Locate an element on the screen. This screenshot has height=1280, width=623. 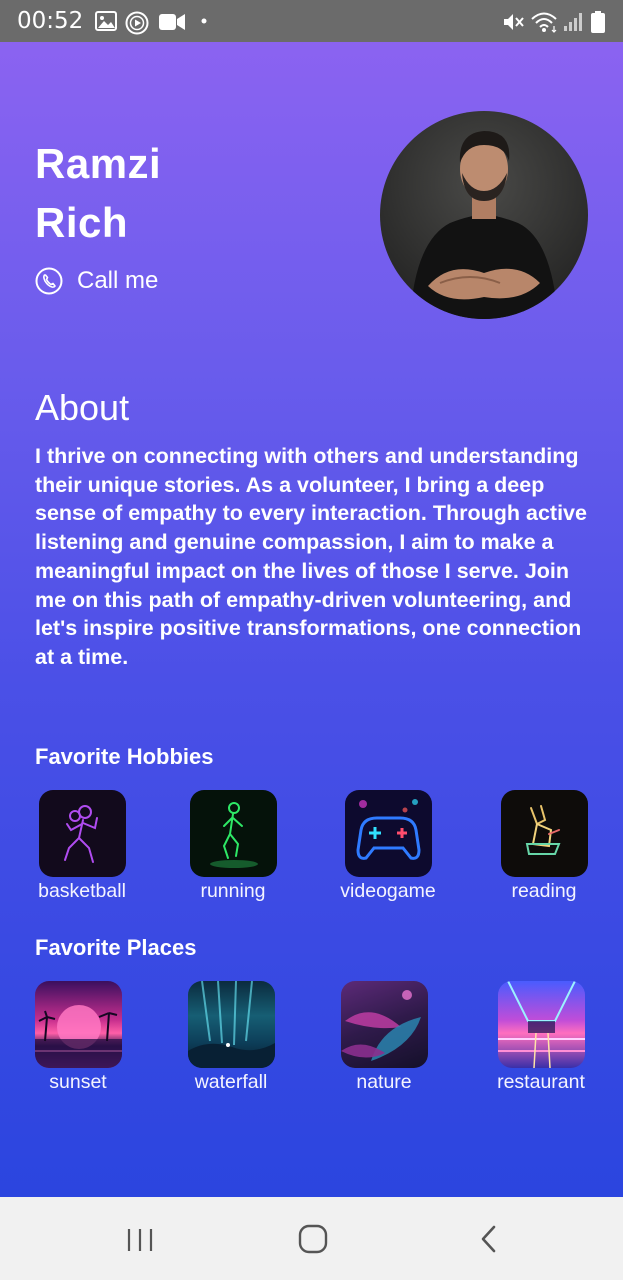
status-time: 00:52 is located at coordinates (50, 21).